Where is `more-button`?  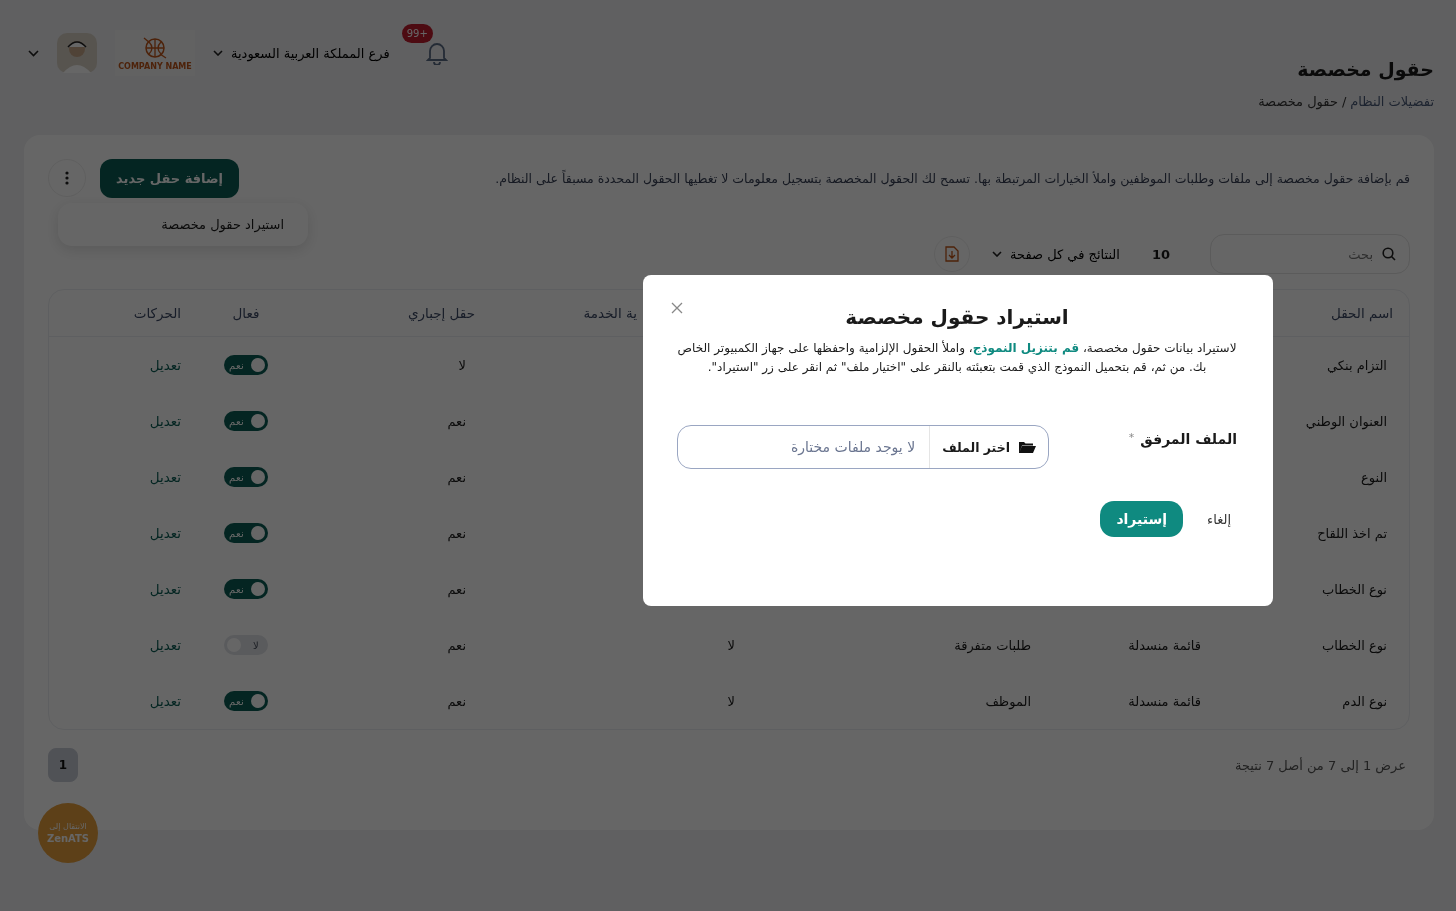
more-button is located at coordinates (67, 178).